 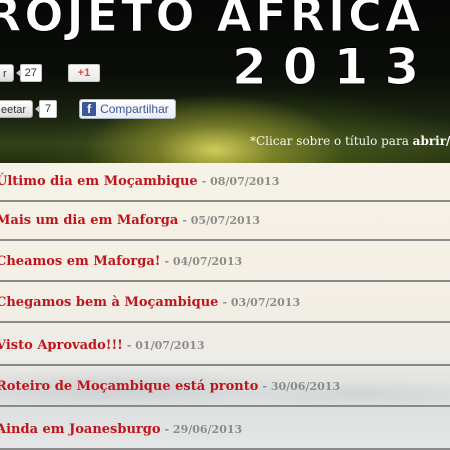 What do you see at coordinates (431, 141) in the screenshot?
I see `instruction-bold: abrir/f` at bounding box center [431, 141].